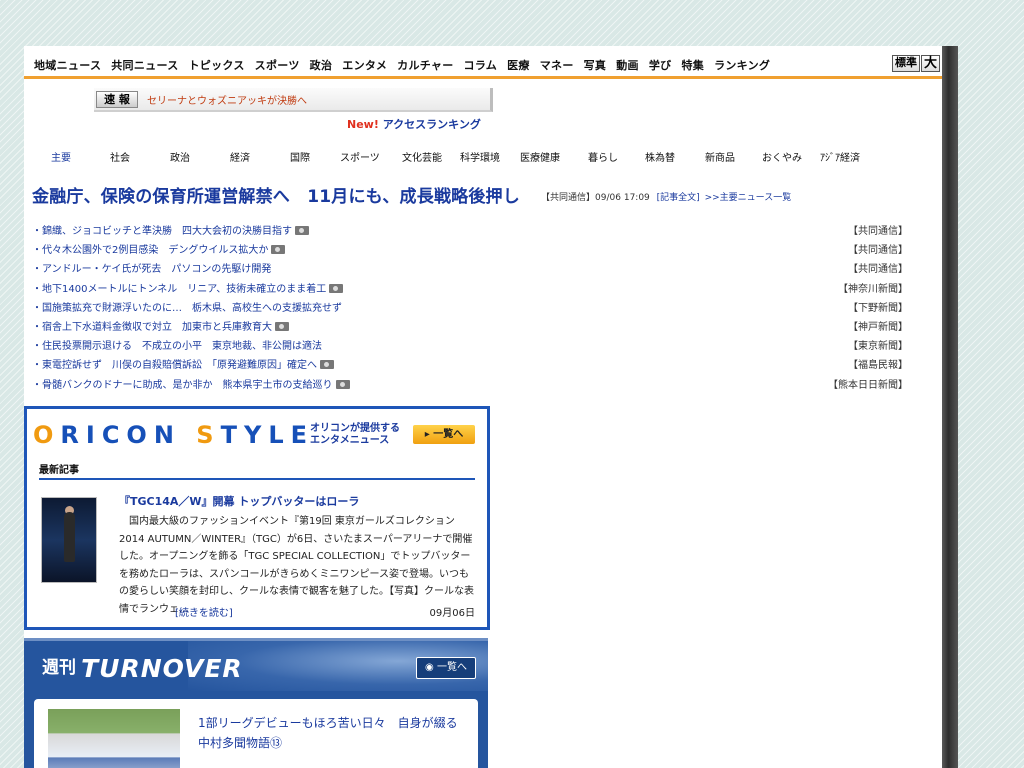 The width and height of the screenshot is (1024, 768). What do you see at coordinates (470, 289) in the screenshot?
I see `news-row: ・地下1400メートルにトンネル リニア、技術未確立のまま着工 【神奈川新聞】` at bounding box center [470, 289].